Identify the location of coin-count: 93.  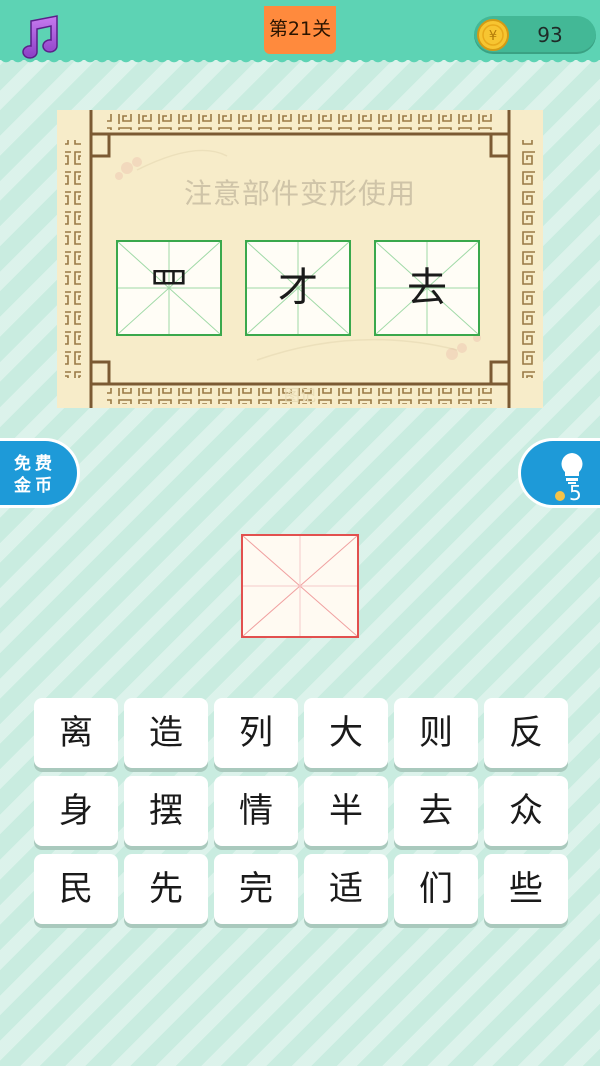
(550, 35).